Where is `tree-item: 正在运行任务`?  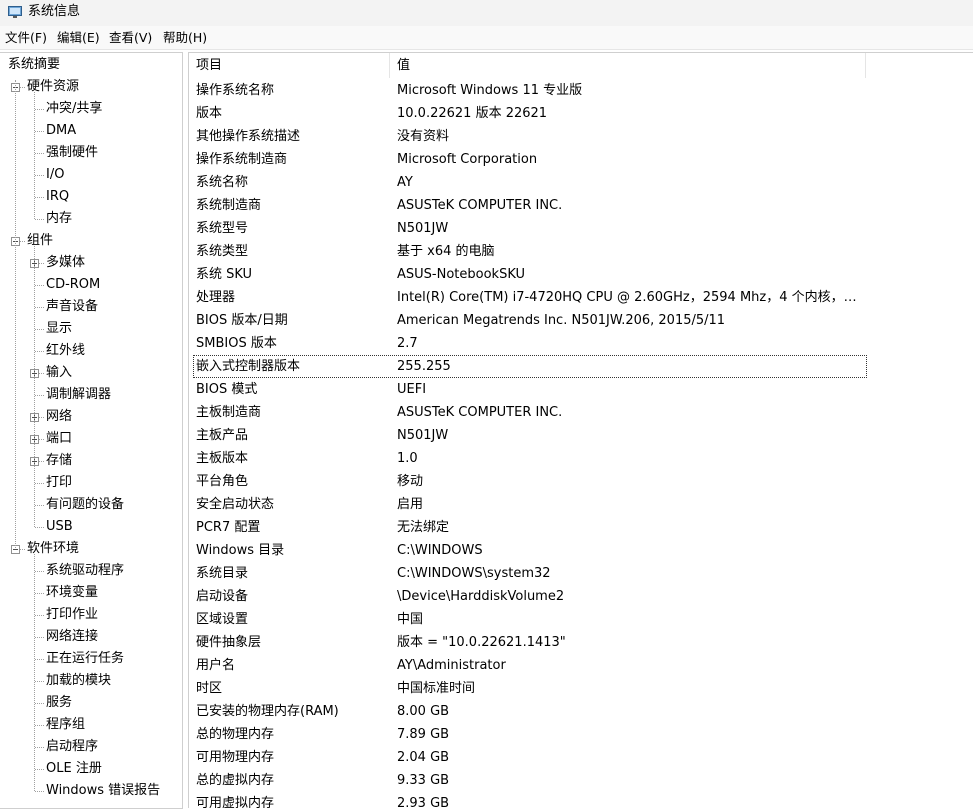 tree-item: 正在运行任务 is located at coordinates (85, 659).